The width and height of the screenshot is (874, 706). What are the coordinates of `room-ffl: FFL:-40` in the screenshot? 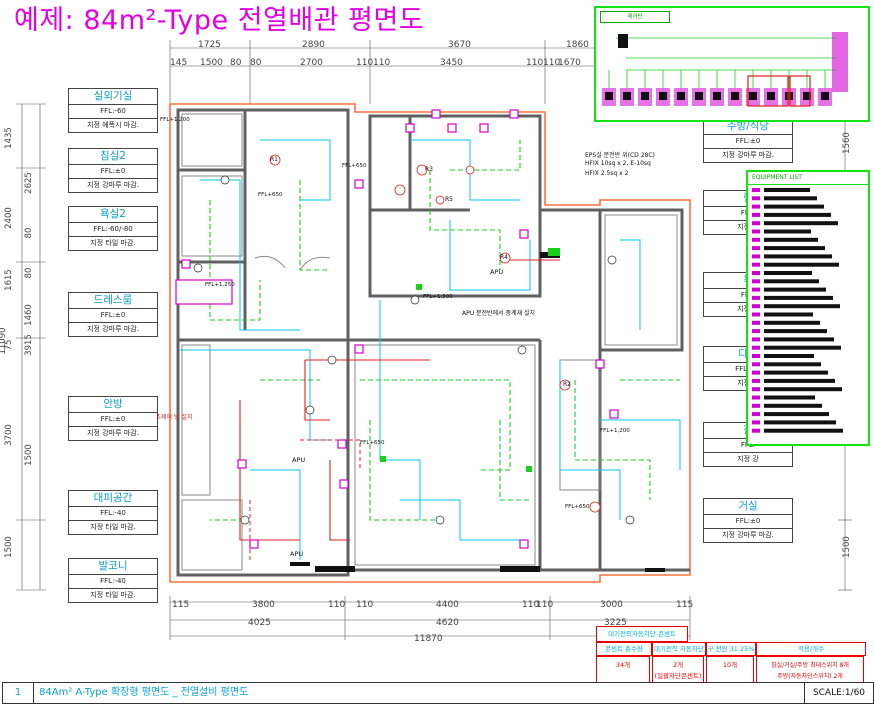 It's located at (113, 514).